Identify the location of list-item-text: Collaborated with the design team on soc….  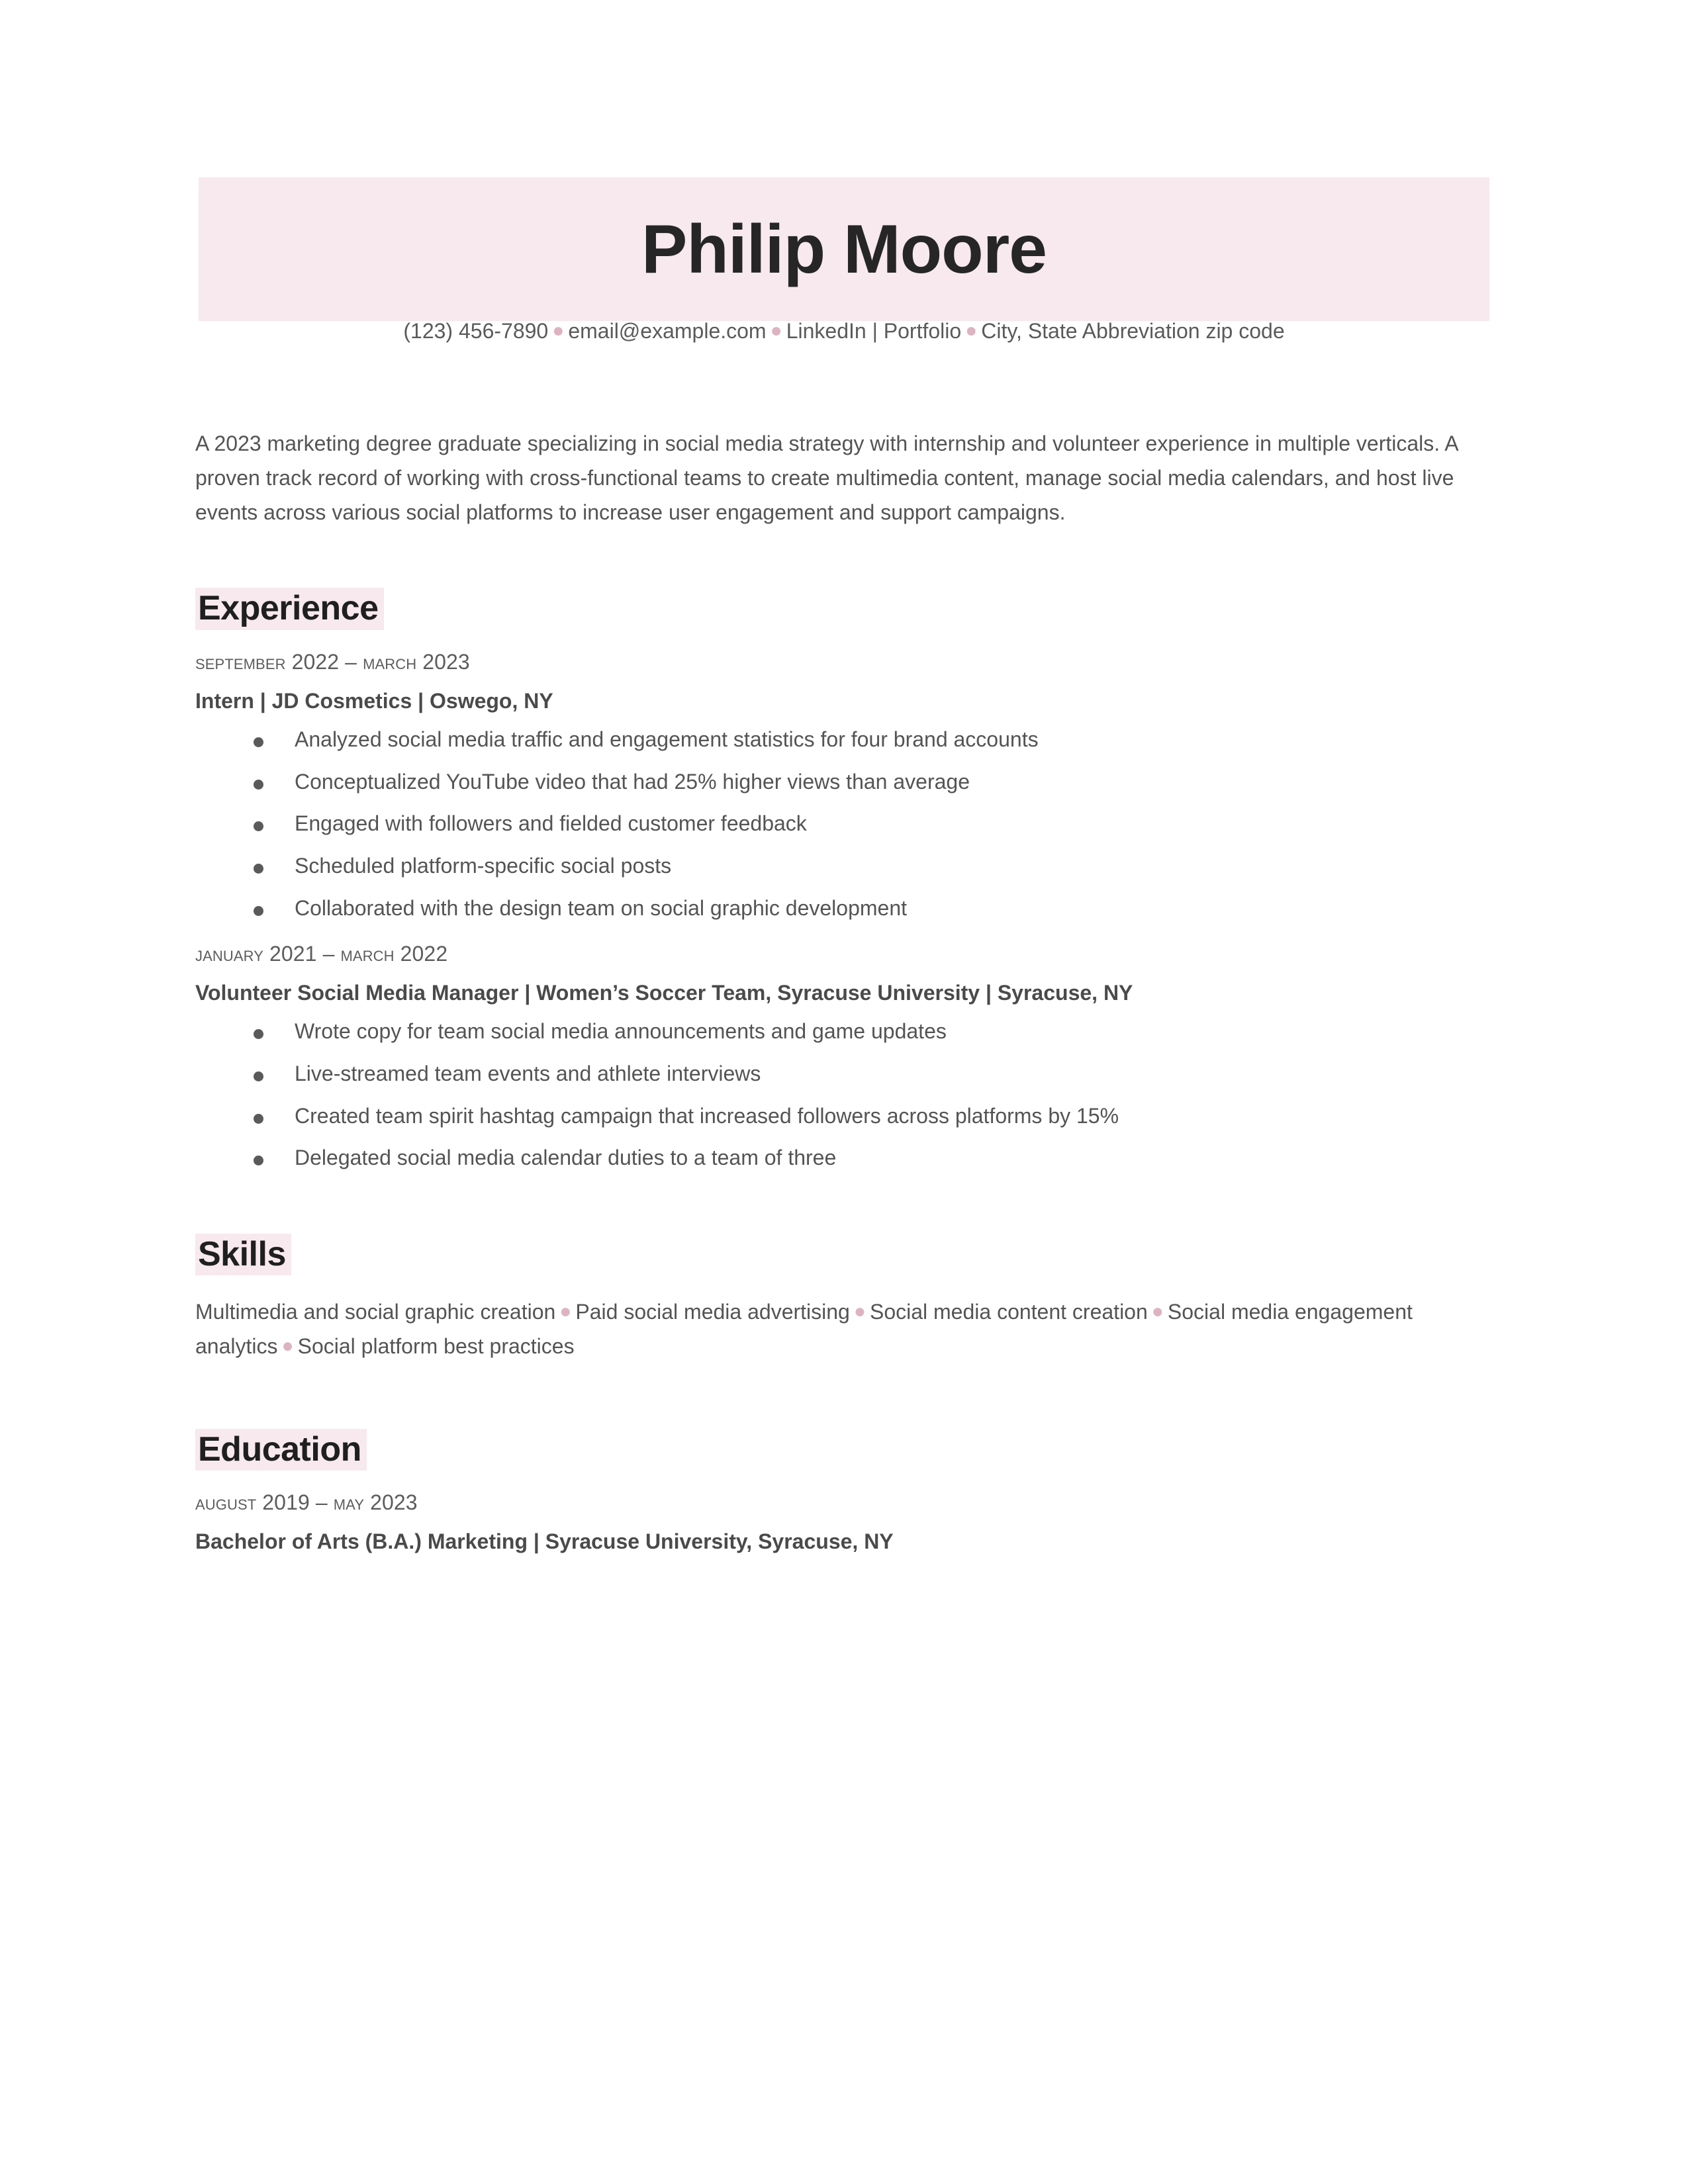
(601, 909).